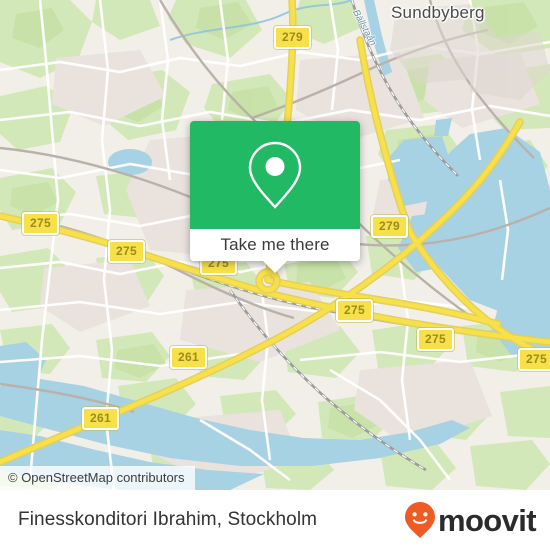  I want to click on map-label-sundbyberg: Sundbyberg, so click(438, 12).